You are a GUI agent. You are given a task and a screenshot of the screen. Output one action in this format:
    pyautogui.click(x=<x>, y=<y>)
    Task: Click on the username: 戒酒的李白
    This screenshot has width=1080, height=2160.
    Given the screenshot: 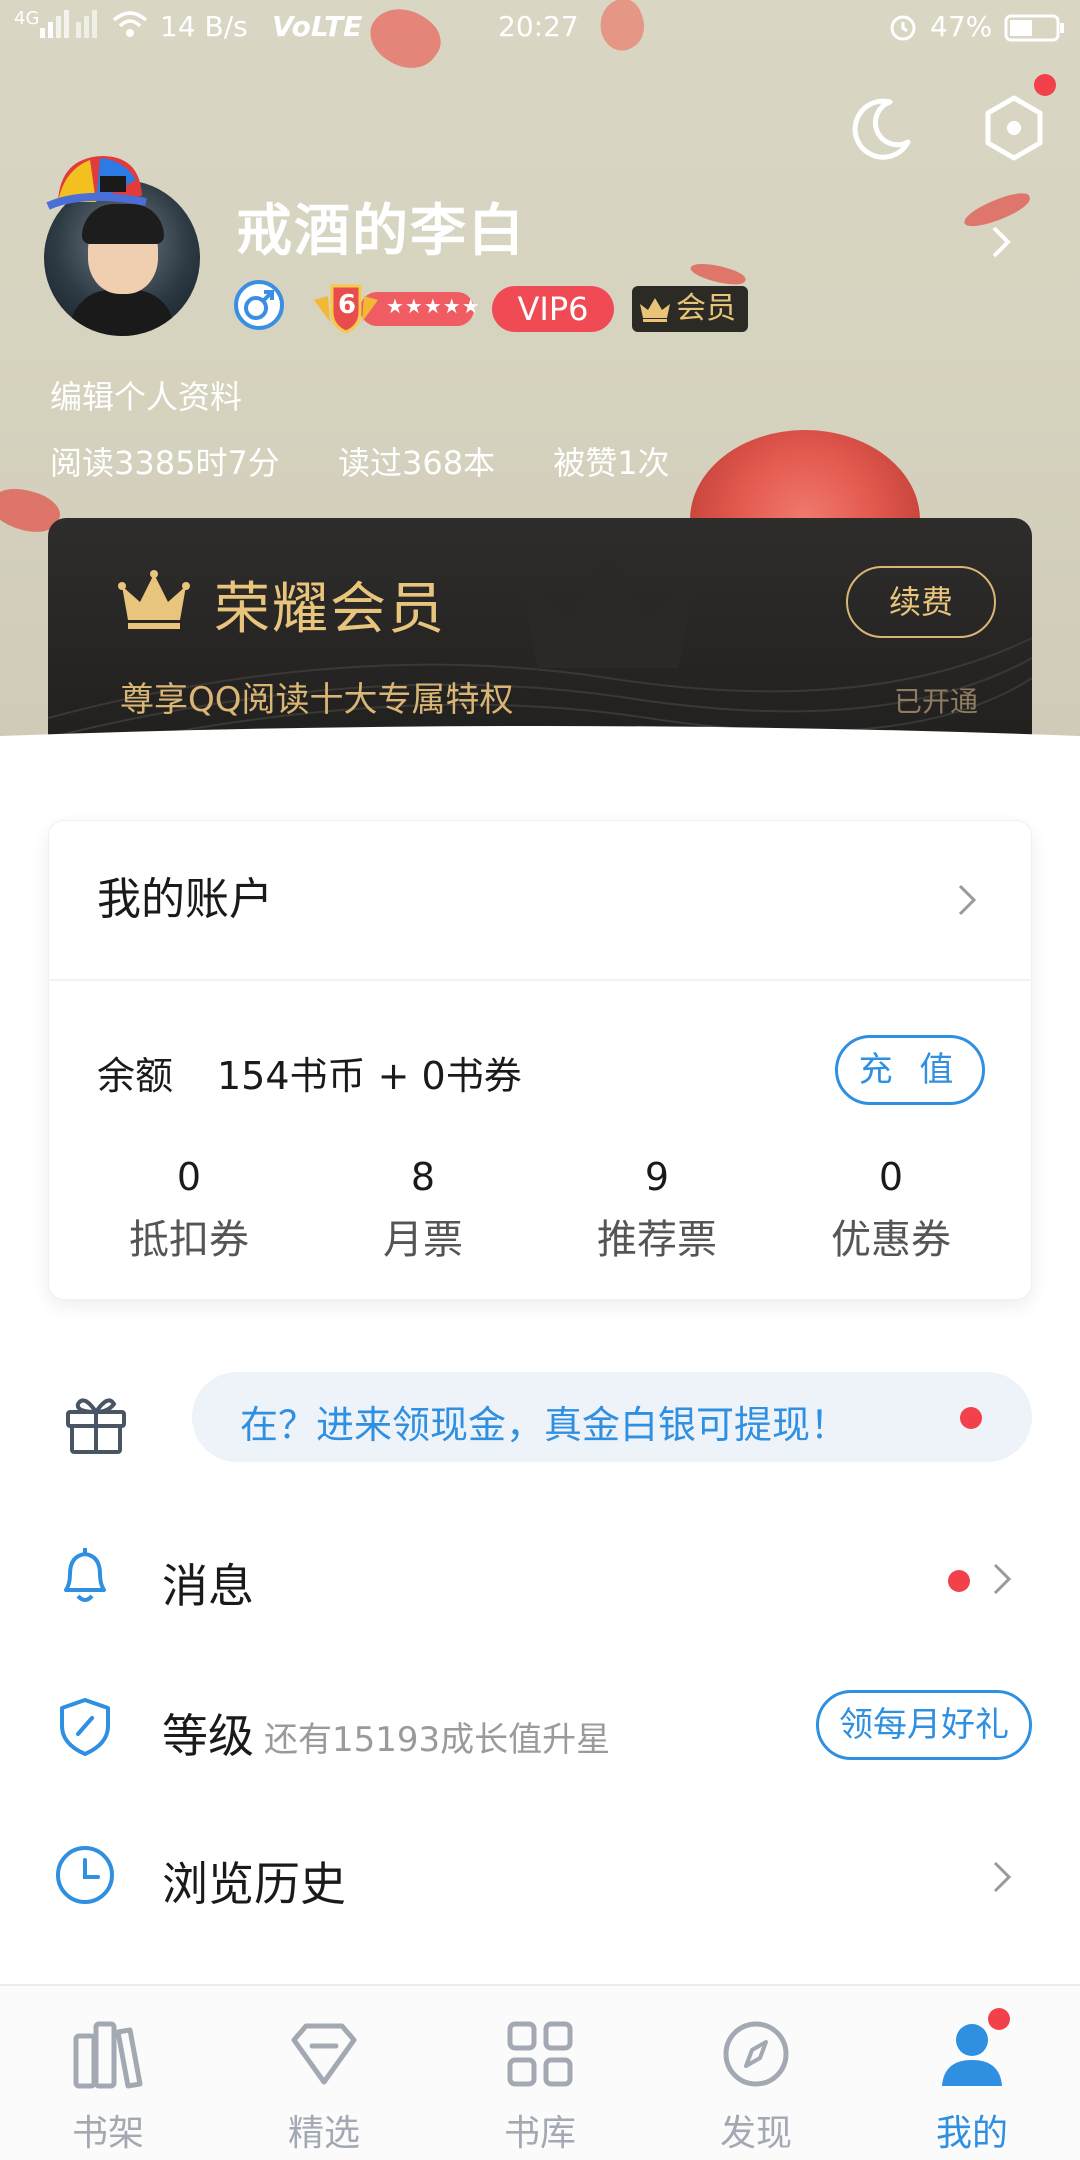 What is the action you would take?
    pyautogui.click(x=381, y=226)
    